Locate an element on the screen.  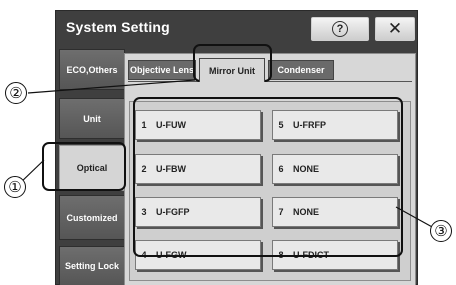
tab-mirror-unit: Mirror Unit is located at coordinates (232, 70).